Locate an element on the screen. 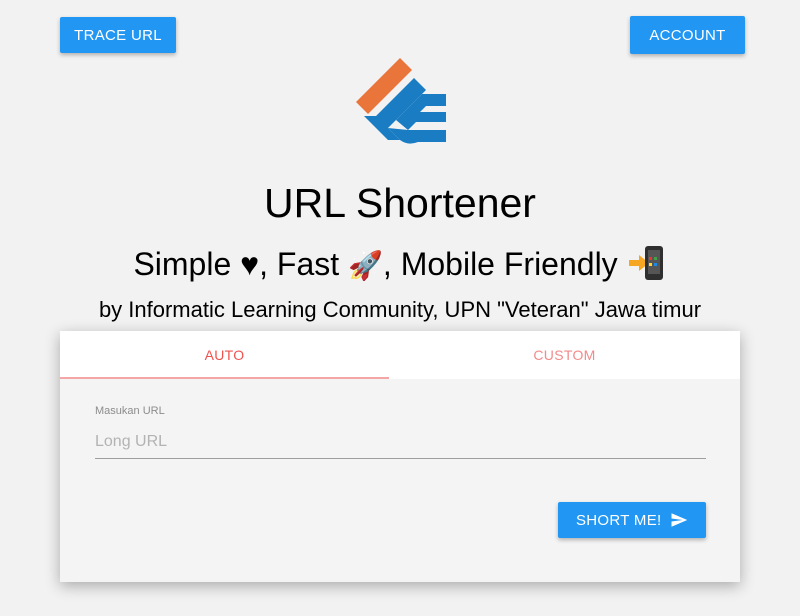 The image size is (800, 616). ilc-logo-icon is located at coordinates (401, 101).